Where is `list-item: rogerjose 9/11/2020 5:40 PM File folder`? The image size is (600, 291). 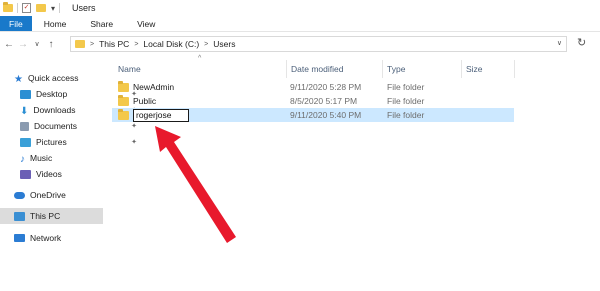 list-item: rogerjose 9/11/2020 5:40 PM File folder is located at coordinates (313, 115).